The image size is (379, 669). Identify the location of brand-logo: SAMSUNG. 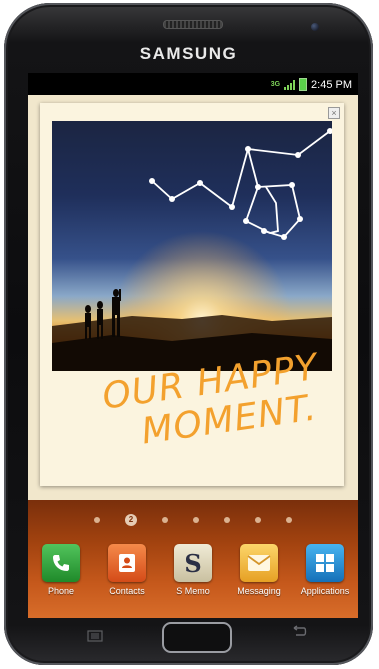
(188, 53).